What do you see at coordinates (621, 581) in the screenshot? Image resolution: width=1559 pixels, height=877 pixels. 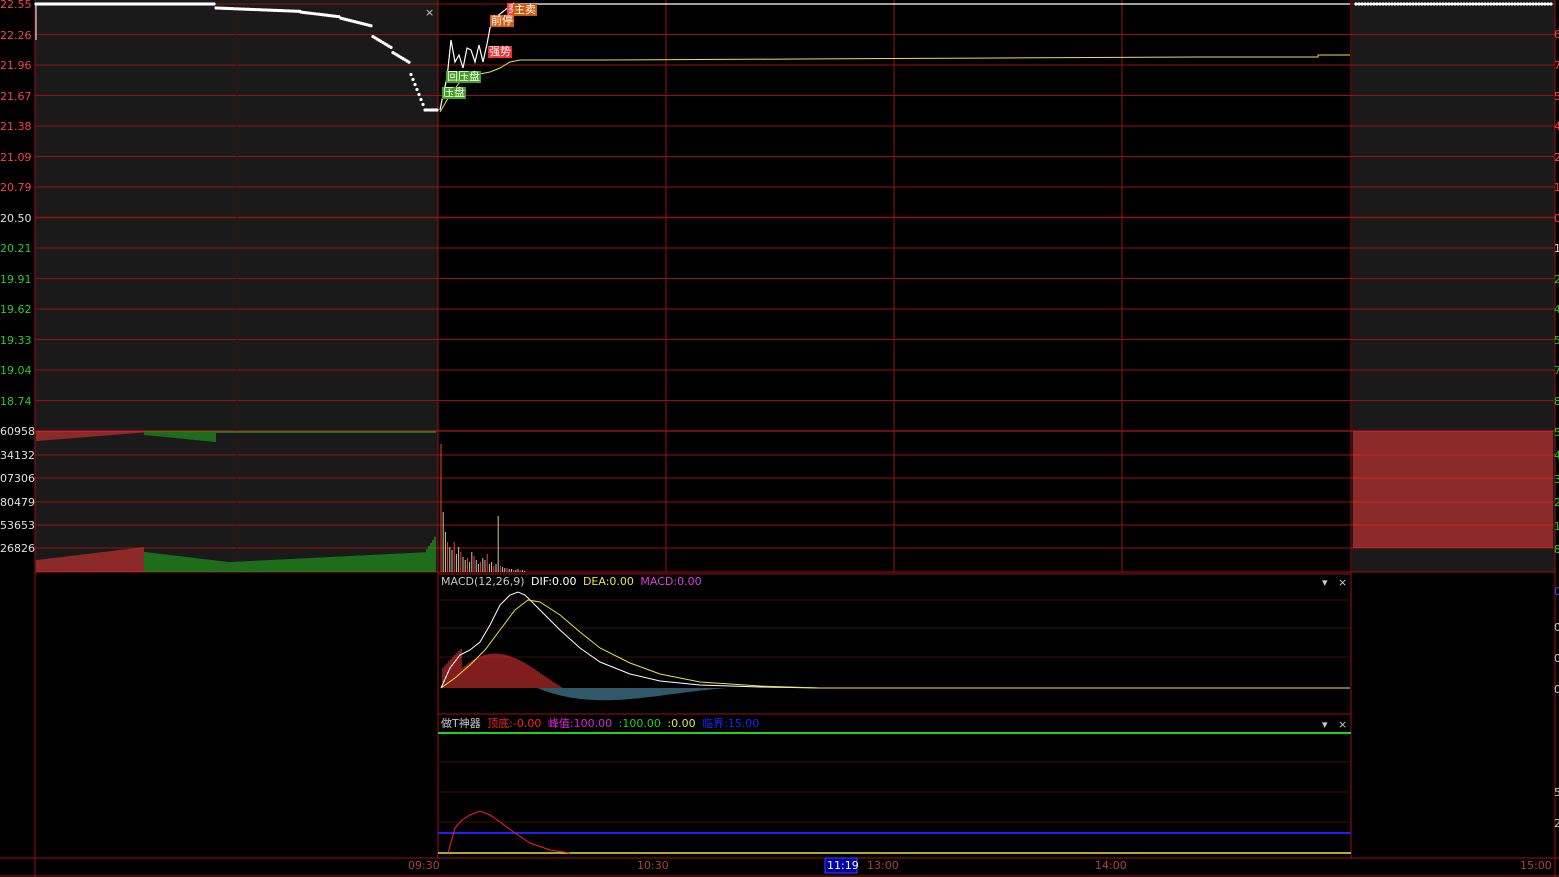 I see `macd-dea-value: 0.00` at bounding box center [621, 581].